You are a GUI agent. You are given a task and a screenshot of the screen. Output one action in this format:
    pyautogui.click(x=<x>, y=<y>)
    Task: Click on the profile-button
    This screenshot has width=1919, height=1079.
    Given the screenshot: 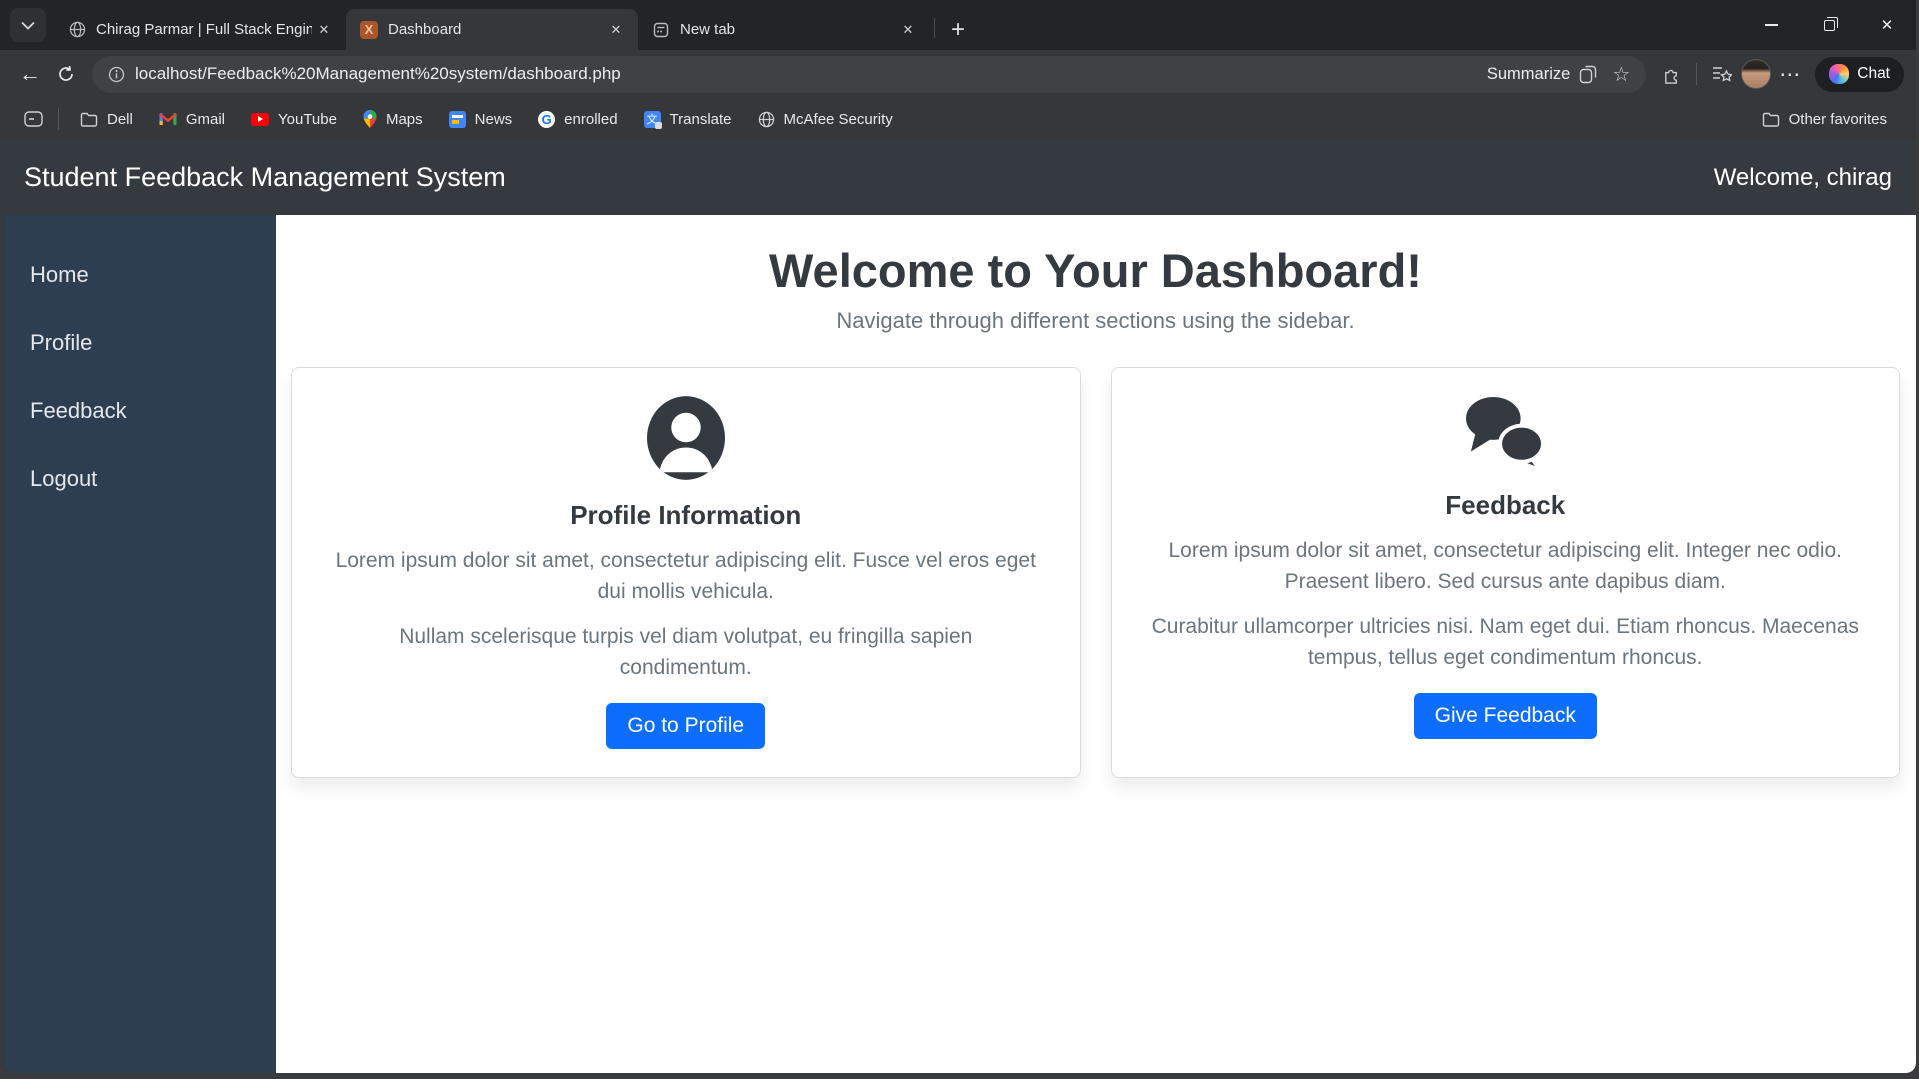 What is the action you would take?
    pyautogui.click(x=1756, y=74)
    